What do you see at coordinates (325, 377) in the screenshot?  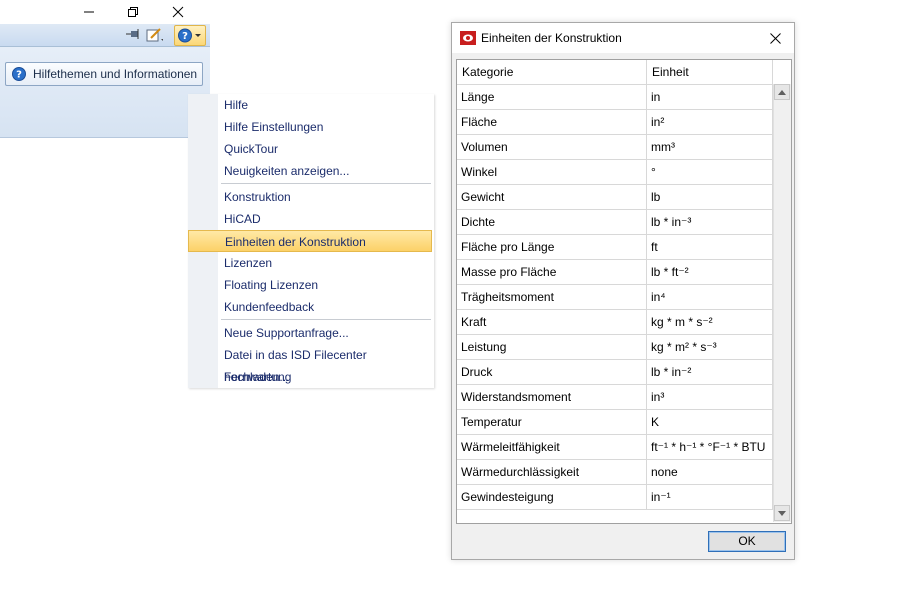 I see `menu-item-fernwartung: Fernwartung` at bounding box center [325, 377].